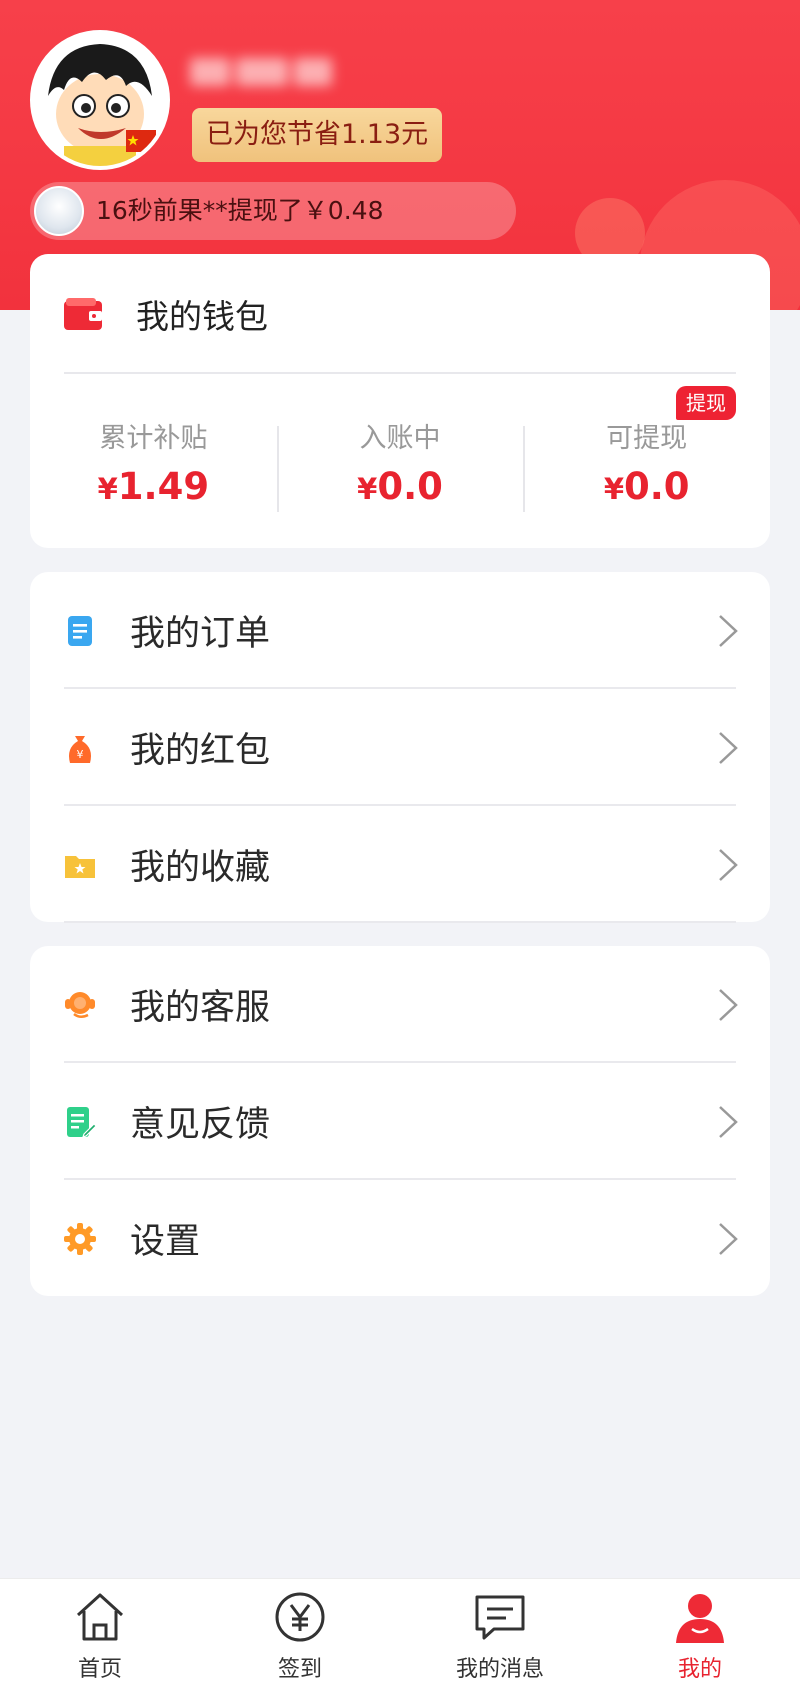 Image resolution: width=800 pixels, height=1689 pixels. I want to click on bottom-tab-bar: 首页 签到 我的消息 我的, so click(400, 1633).